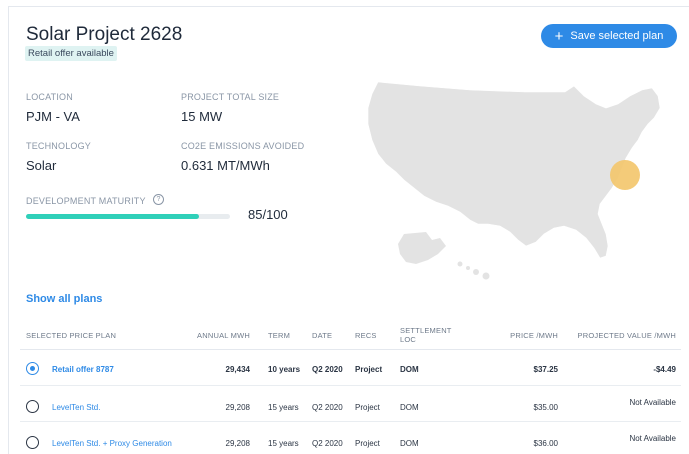  What do you see at coordinates (32, 368) in the screenshot?
I see `radio-selected-icon` at bounding box center [32, 368].